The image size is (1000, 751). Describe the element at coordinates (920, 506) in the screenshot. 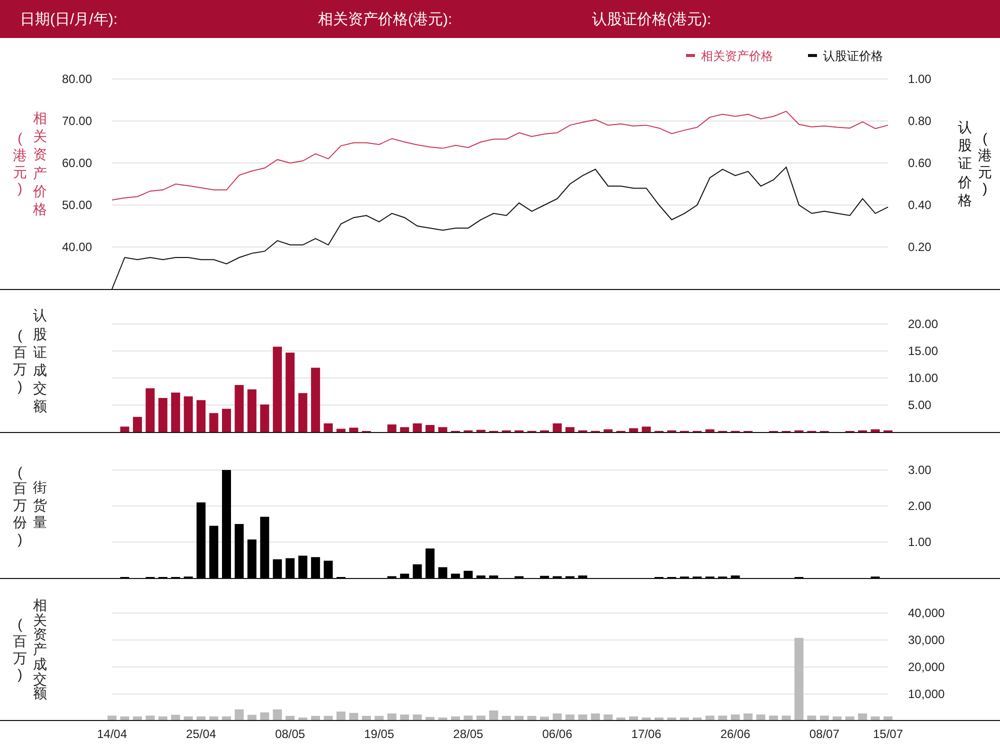

I see `axis-tick-label: 2.00` at that location.